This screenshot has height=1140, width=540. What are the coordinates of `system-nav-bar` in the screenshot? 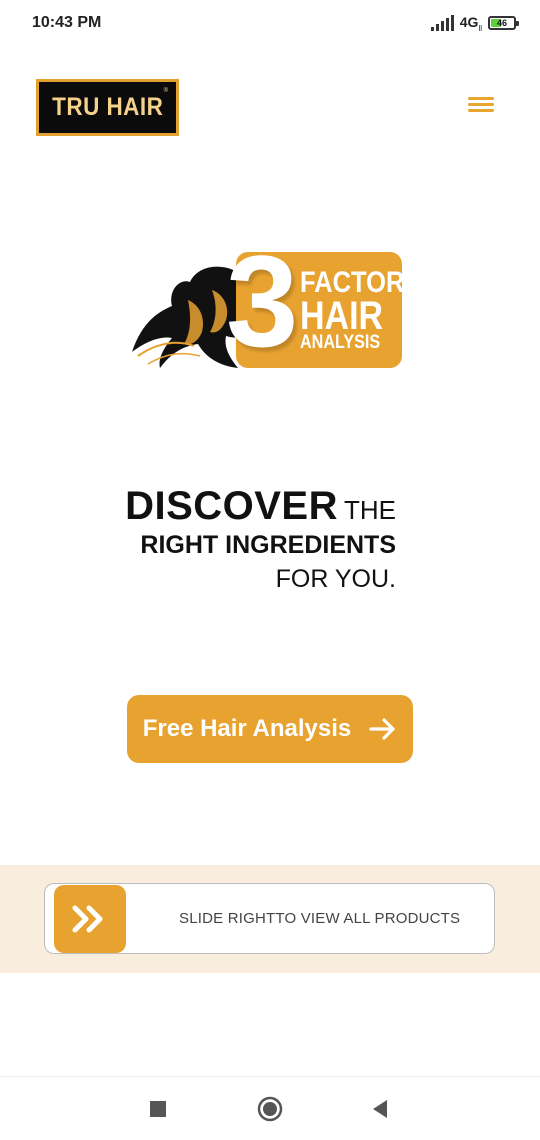 It's located at (270, 1108).